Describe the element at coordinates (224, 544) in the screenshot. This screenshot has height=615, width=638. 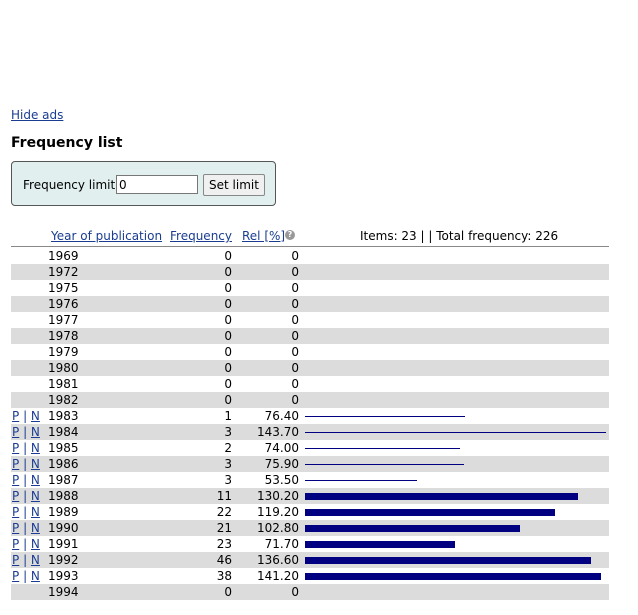
I see `row-frequency: 23` at that location.